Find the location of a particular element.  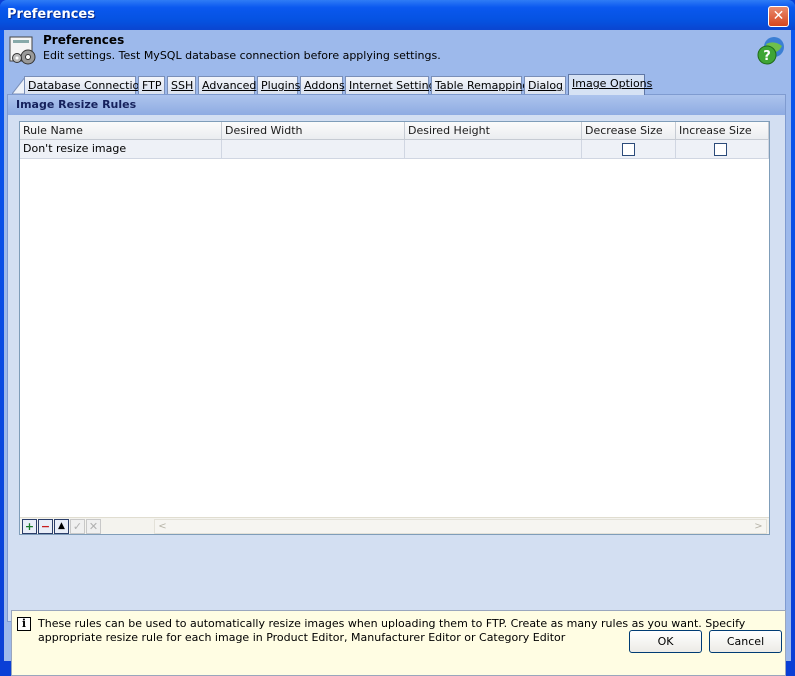

increase-size-checkbox is located at coordinates (720, 149).